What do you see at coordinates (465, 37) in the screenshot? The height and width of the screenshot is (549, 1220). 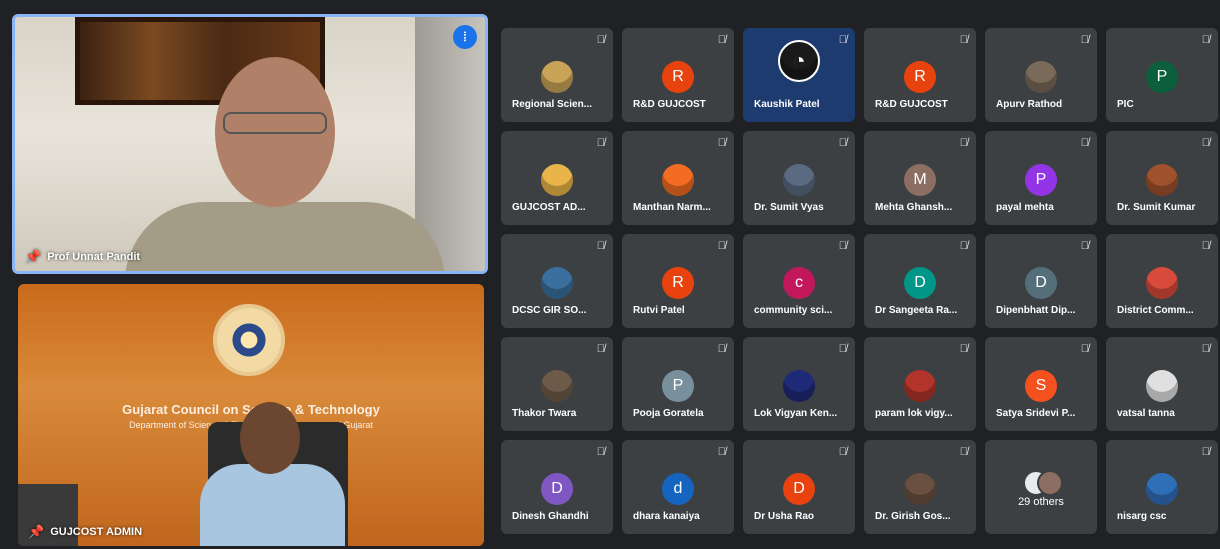 I see `speaking-indicator-icon: ⦙` at bounding box center [465, 37].